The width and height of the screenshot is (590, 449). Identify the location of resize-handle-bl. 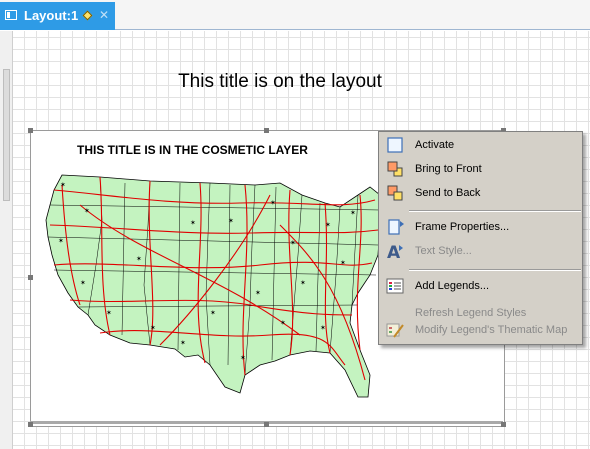
(30, 424).